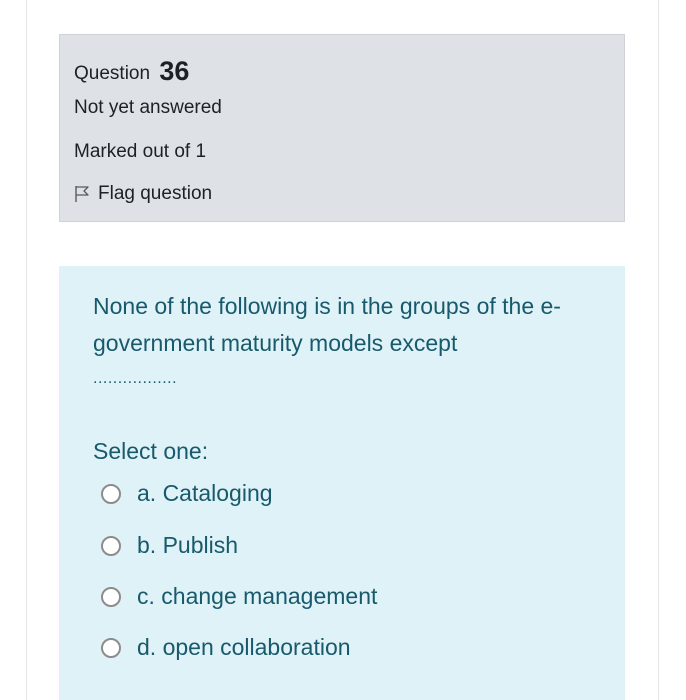  I want to click on option-label: c. change management, so click(257, 596).